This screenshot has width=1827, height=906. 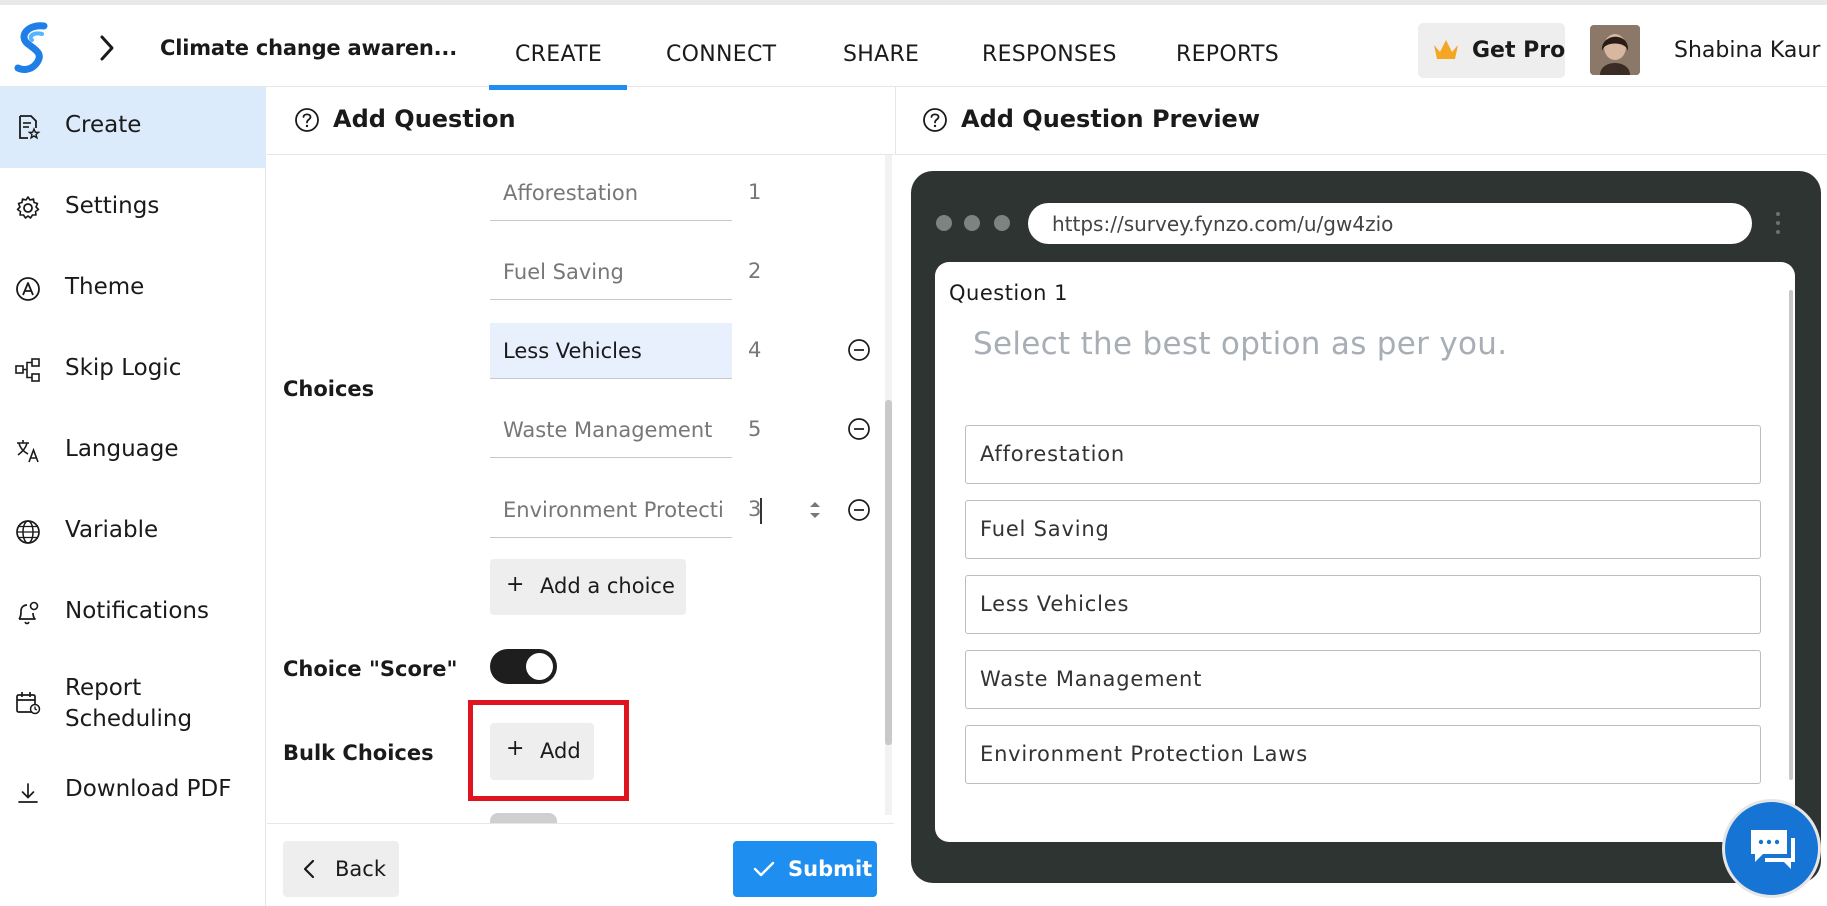 I want to click on sidebar-item-label: Notifications, so click(x=137, y=611).